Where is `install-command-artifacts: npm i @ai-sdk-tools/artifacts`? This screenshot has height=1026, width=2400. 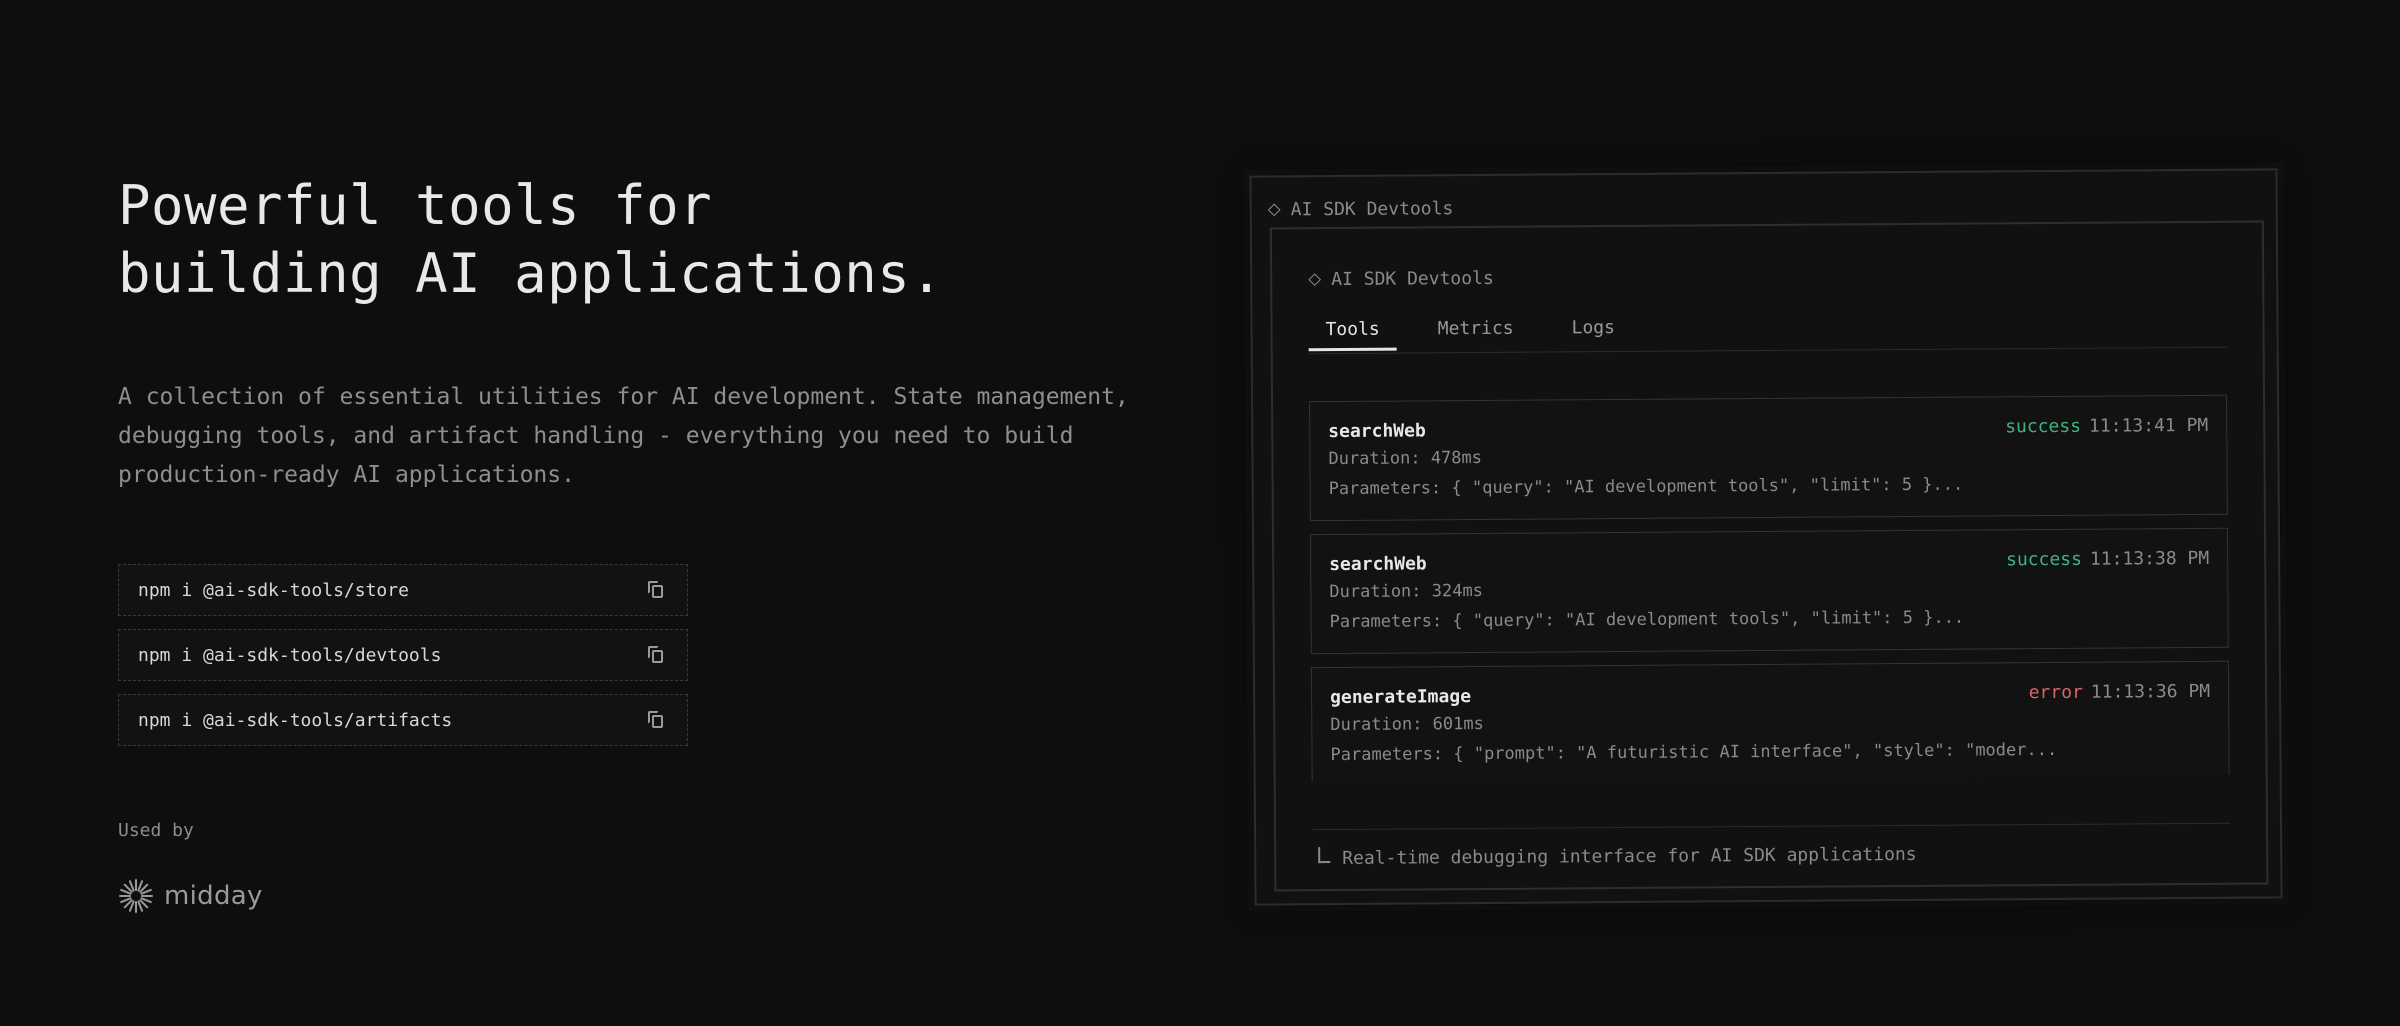
install-command-artifacts: npm i @ai-sdk-tools/artifacts is located at coordinates (403, 720).